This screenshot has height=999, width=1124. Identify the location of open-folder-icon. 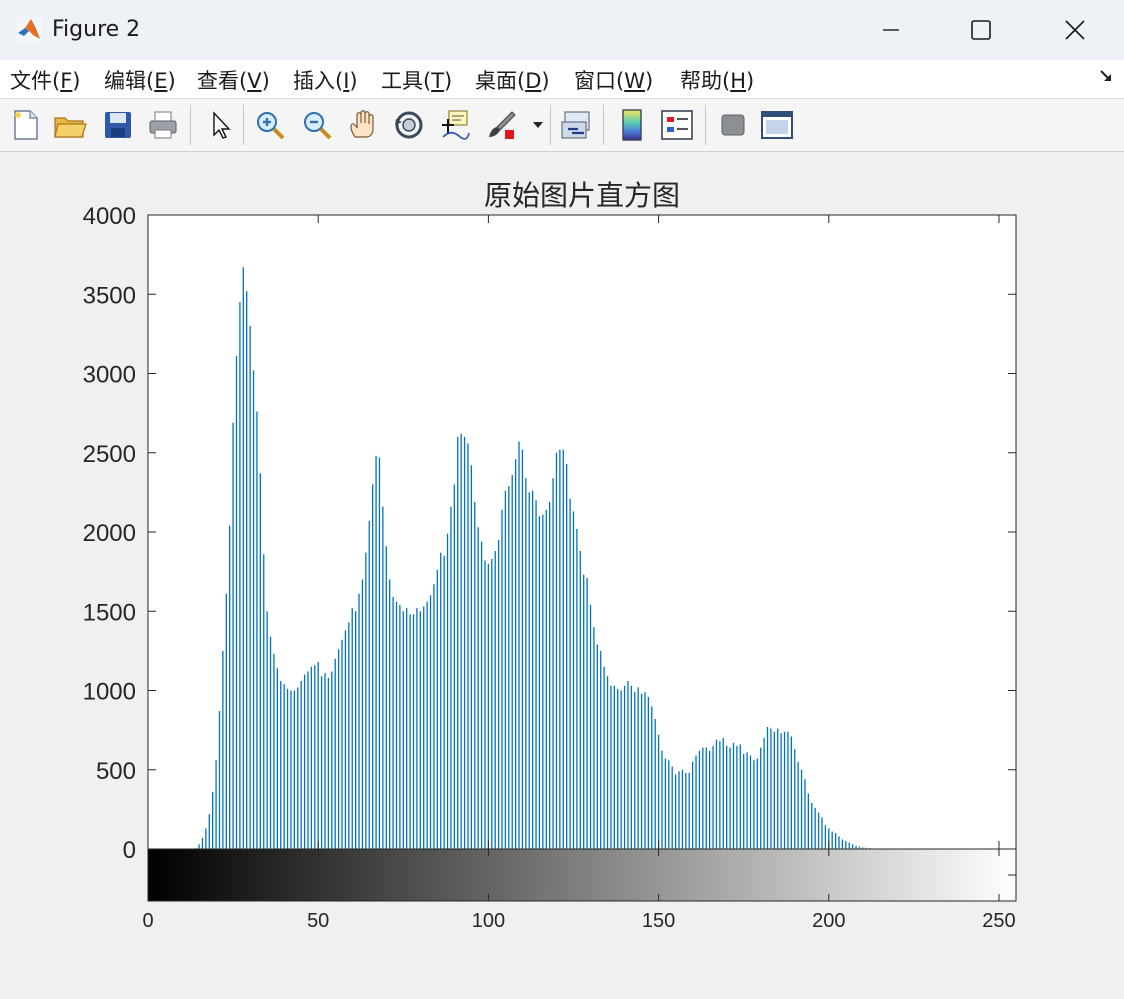
(70, 125).